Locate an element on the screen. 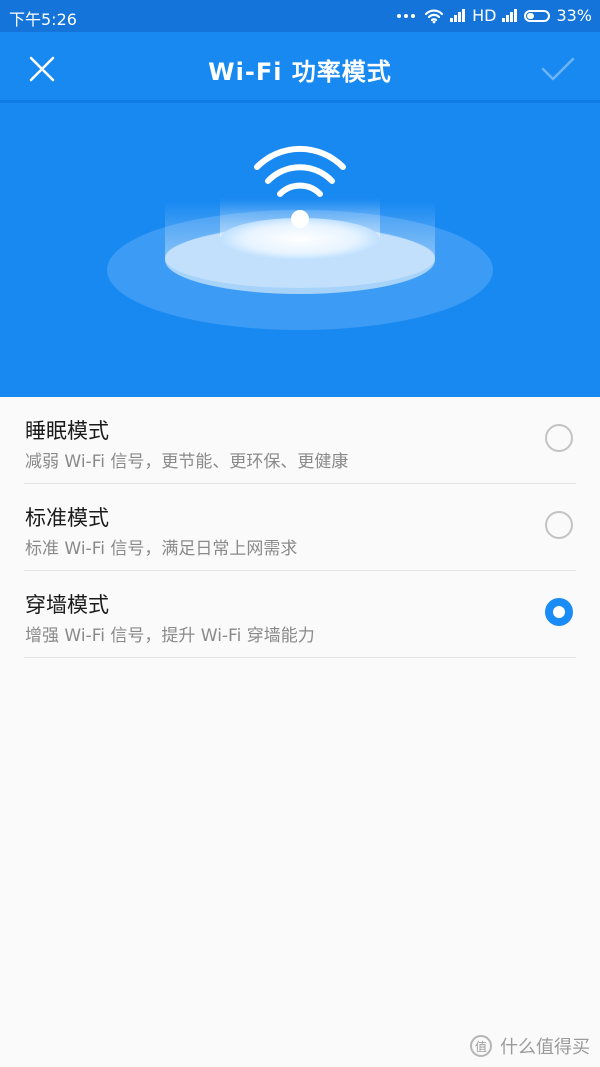 The width and height of the screenshot is (600, 1067). checkmark-icon is located at coordinates (558, 69).